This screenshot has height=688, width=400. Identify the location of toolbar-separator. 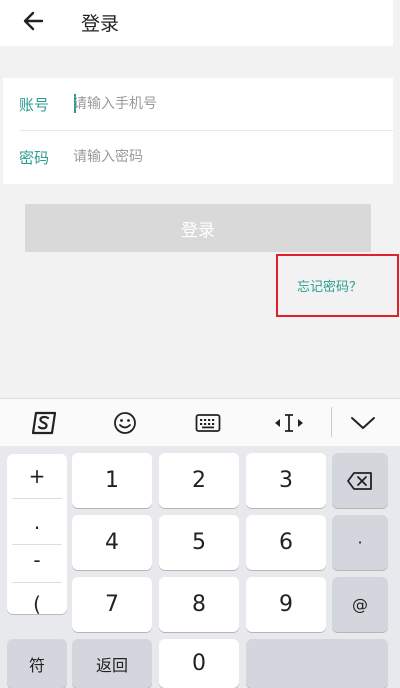
(331, 422).